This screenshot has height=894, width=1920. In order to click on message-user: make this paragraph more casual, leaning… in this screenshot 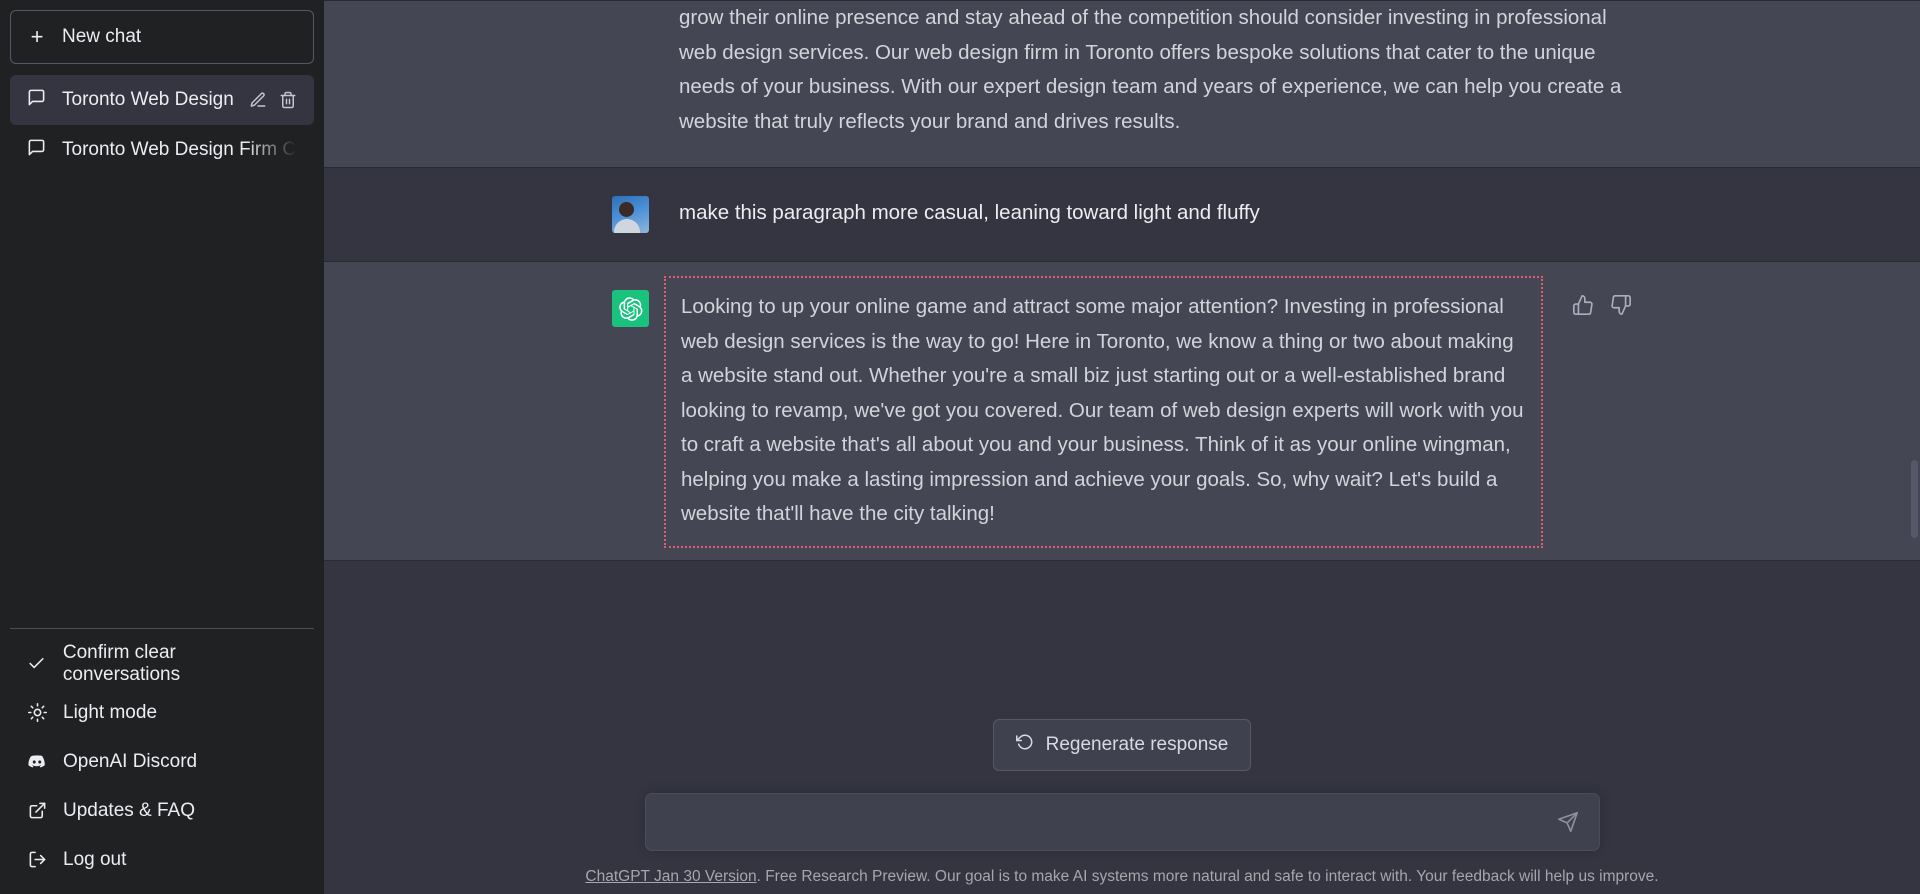, I will do `click(1122, 214)`.